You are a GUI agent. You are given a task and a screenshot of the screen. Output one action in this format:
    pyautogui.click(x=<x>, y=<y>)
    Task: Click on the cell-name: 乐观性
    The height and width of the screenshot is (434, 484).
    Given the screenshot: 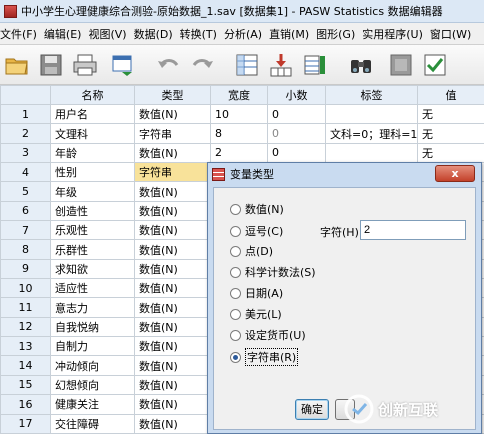 What is the action you would take?
    pyautogui.click(x=92, y=230)
    